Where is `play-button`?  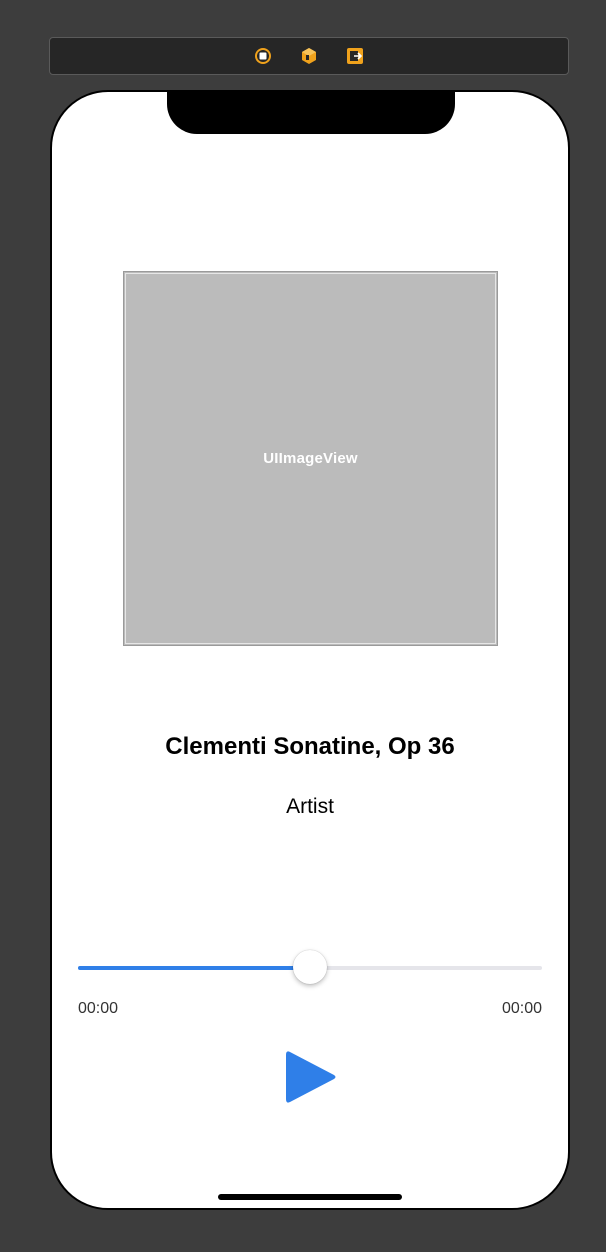
play-button is located at coordinates (311, 1077).